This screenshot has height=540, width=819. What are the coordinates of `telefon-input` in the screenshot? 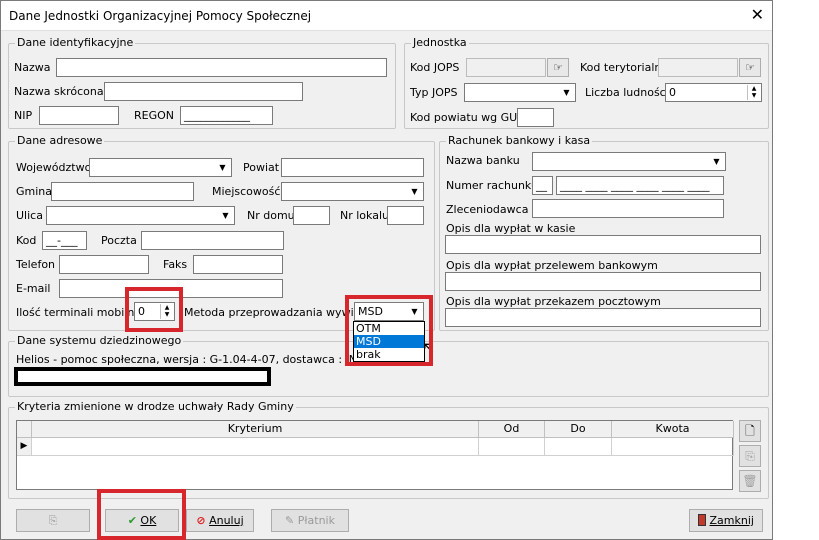 It's located at (104, 264).